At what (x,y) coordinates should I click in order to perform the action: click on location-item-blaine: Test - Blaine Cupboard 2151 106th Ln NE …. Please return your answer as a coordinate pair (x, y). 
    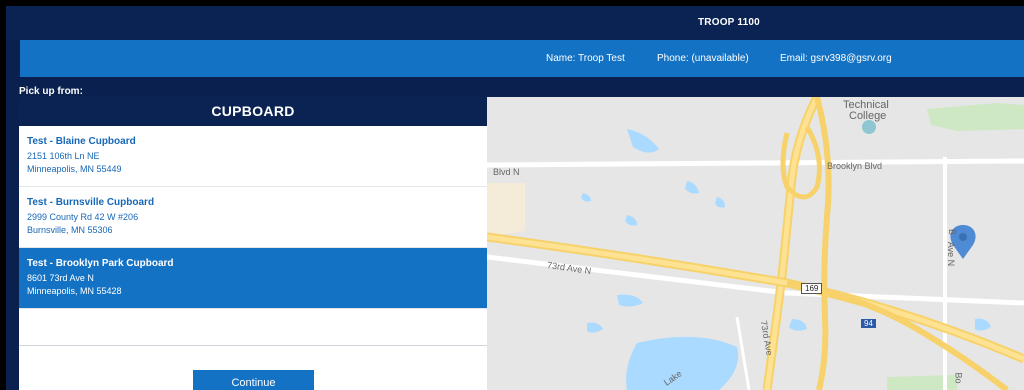
    Looking at the image, I should click on (253, 156).